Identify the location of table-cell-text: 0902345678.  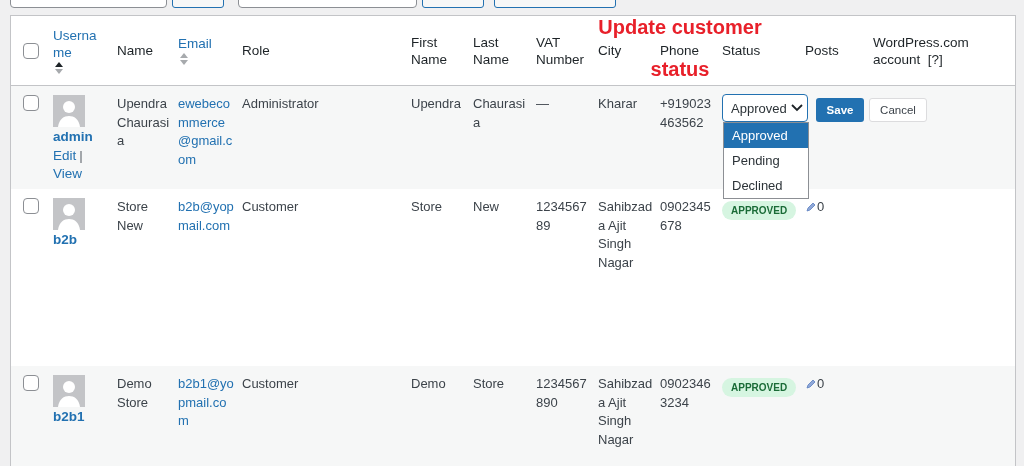
(686, 216).